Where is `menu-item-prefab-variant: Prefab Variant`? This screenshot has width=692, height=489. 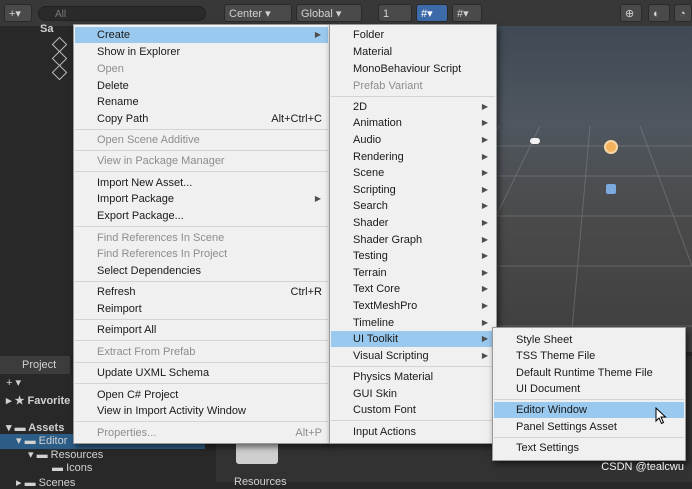
menu-item-prefab-variant: Prefab Variant is located at coordinates (413, 86).